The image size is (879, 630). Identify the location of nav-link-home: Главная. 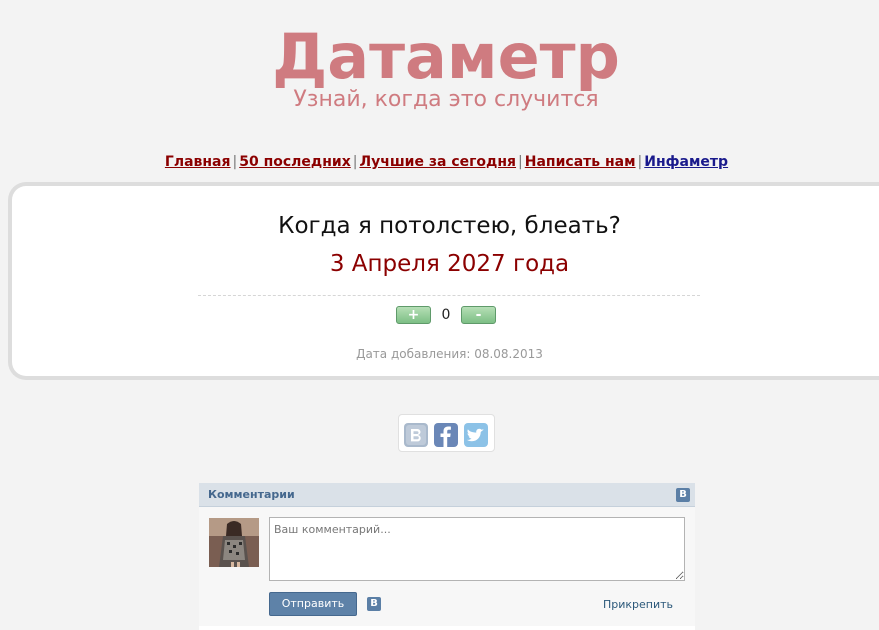
(198, 162).